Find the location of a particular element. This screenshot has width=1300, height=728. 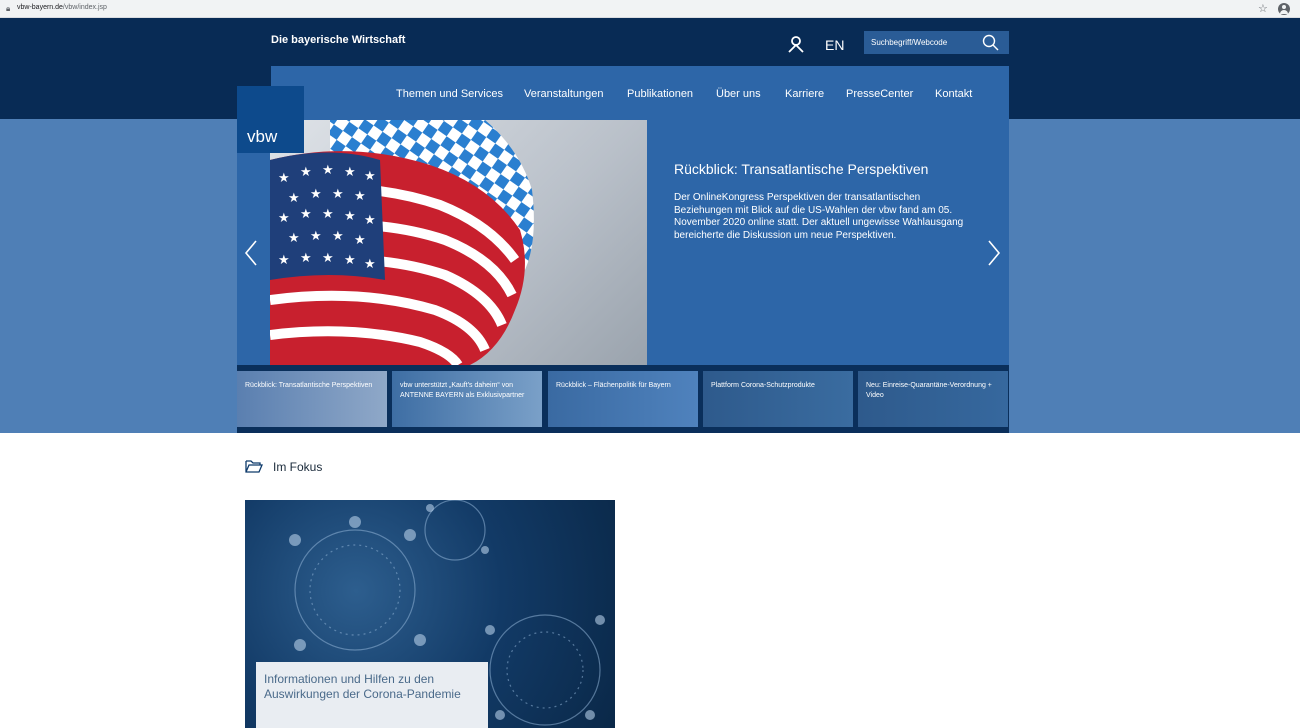

thumb-corona-schutzprodukte: Plattform Corona-Schutzprodukte is located at coordinates (778, 399).